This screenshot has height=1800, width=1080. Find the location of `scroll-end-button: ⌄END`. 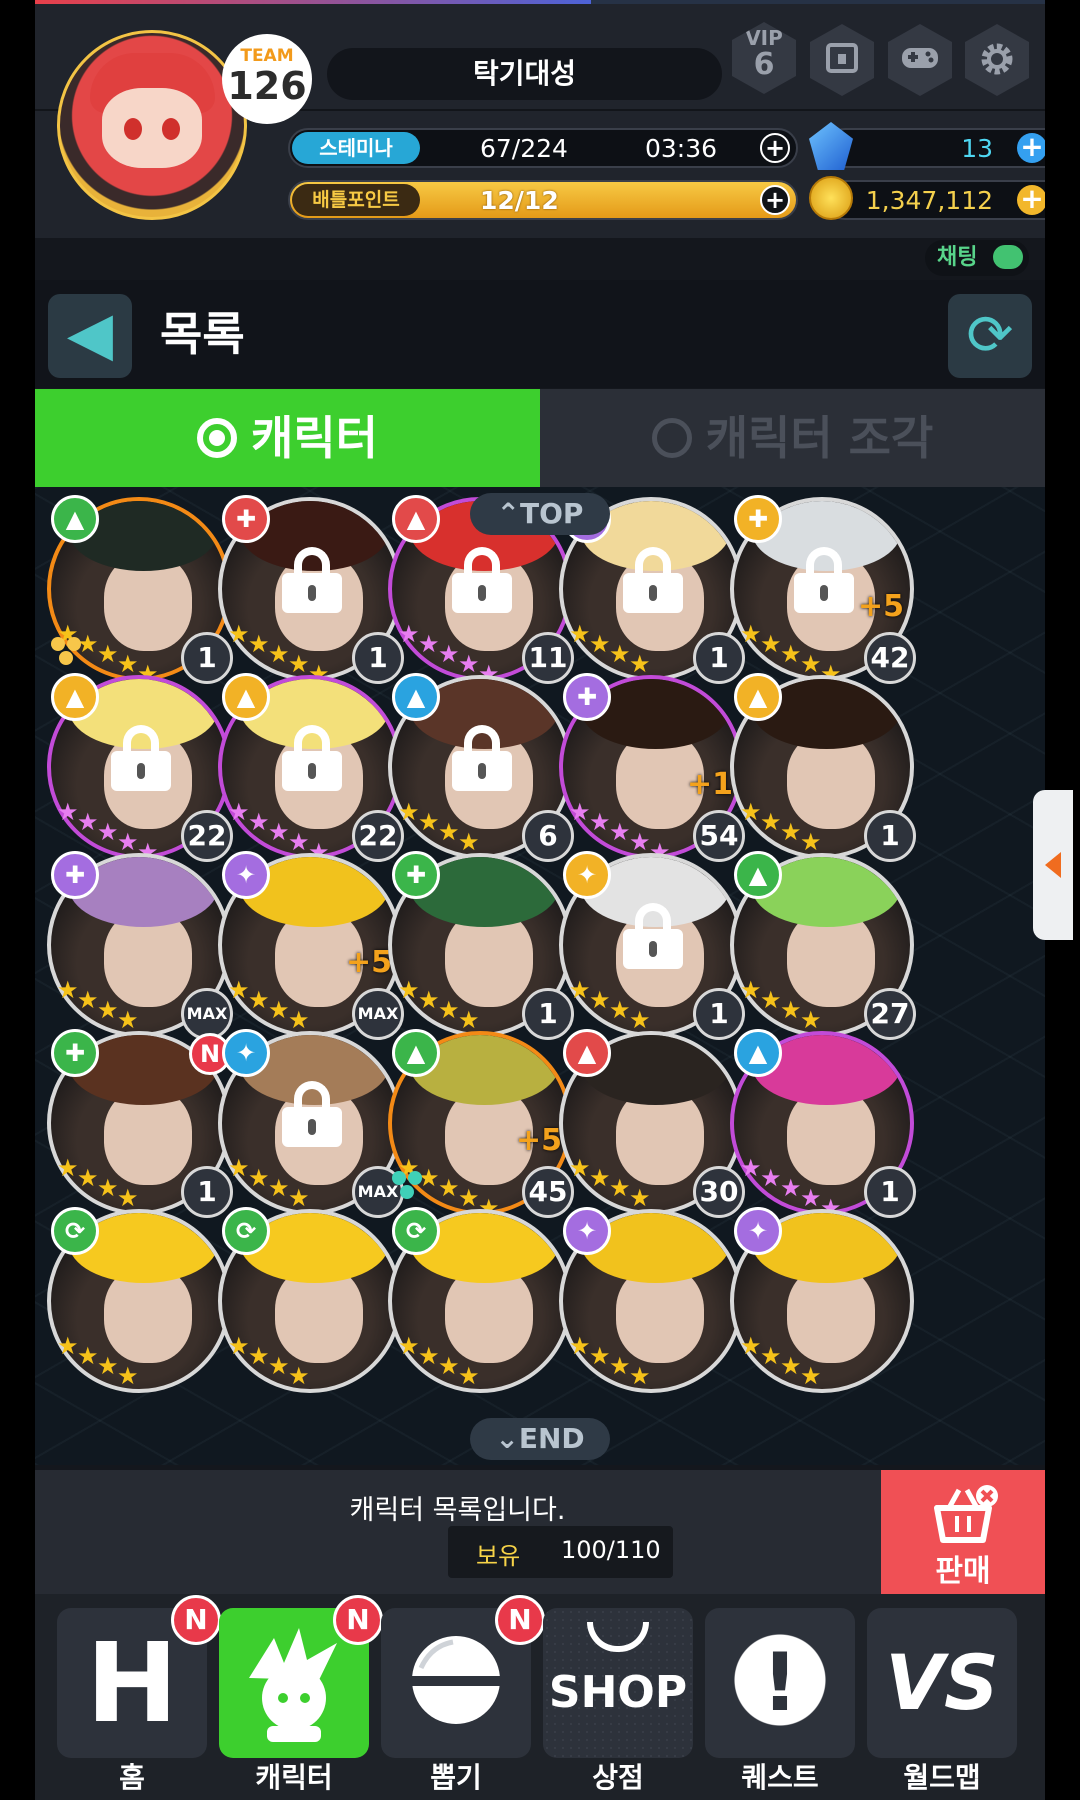

scroll-end-button: ⌄END is located at coordinates (540, 1439).